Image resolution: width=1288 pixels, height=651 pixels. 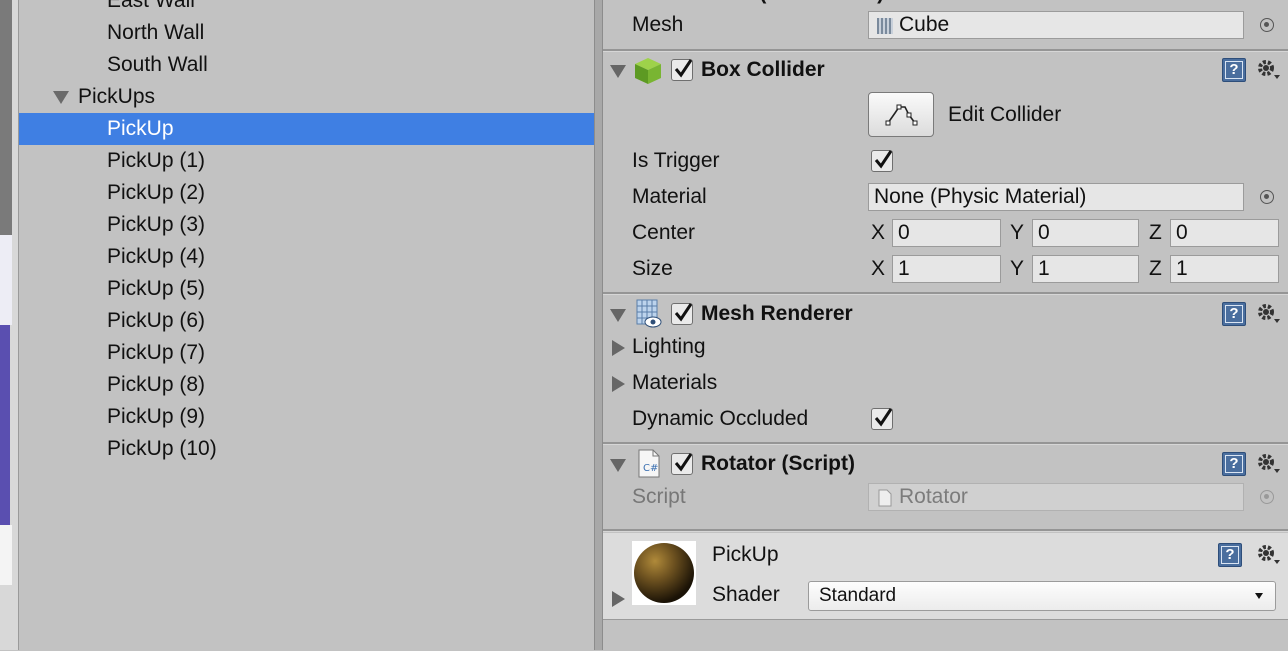 I want to click on lighting-label: Lighting, so click(x=669, y=346).